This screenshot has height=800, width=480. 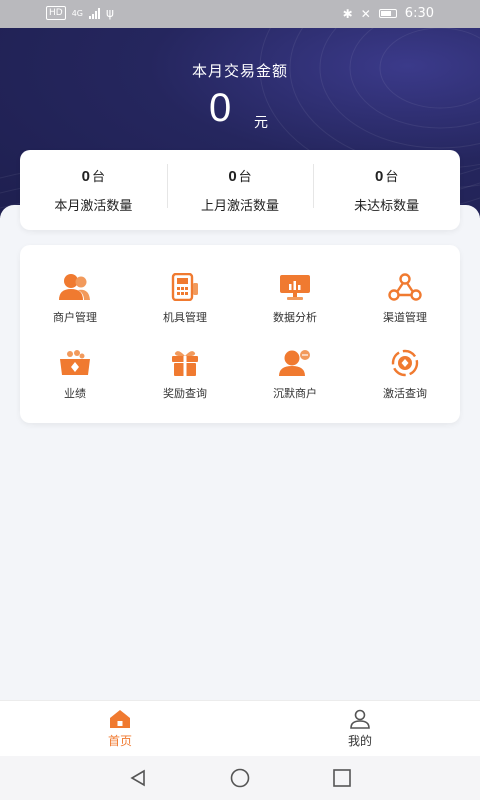 I want to click on menu-label: 奖励查询, so click(x=185, y=393).